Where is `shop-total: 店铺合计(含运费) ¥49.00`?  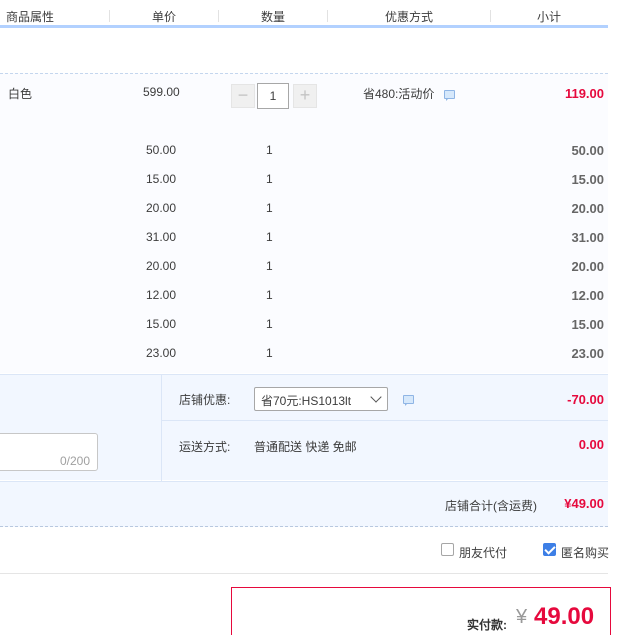 shop-total: 店铺合计(含运费) ¥49.00 is located at coordinates (304, 504).